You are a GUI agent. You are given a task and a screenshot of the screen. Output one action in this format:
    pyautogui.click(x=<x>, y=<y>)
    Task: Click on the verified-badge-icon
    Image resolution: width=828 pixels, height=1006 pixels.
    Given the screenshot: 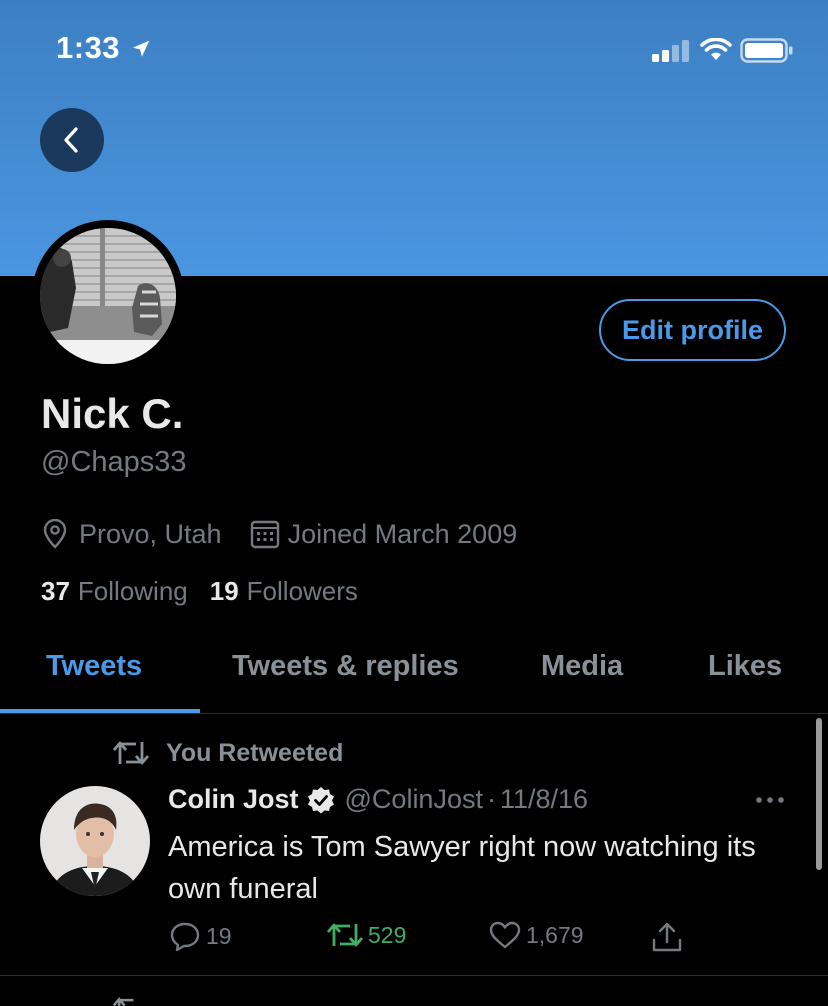 What is the action you would take?
    pyautogui.click(x=320, y=799)
    